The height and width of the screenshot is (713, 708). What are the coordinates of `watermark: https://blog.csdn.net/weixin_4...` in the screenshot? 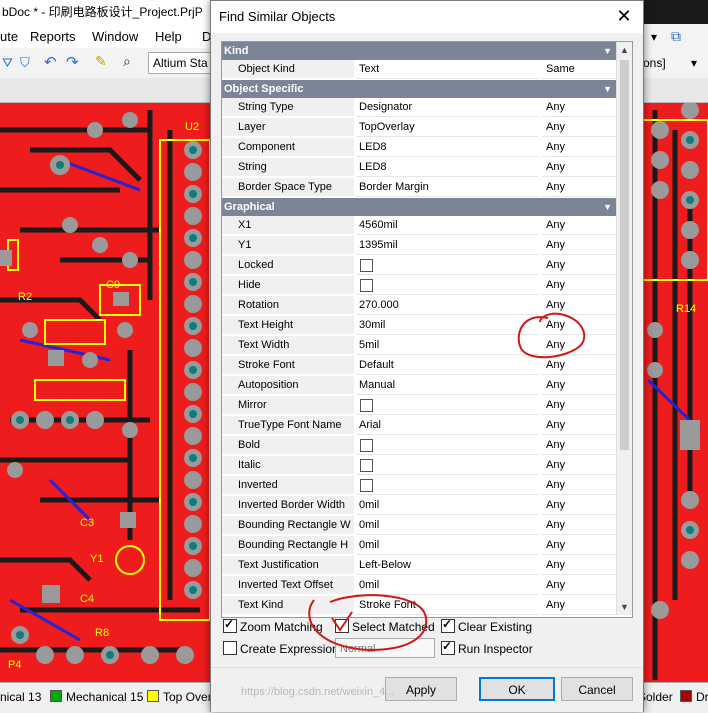 It's located at (318, 692).